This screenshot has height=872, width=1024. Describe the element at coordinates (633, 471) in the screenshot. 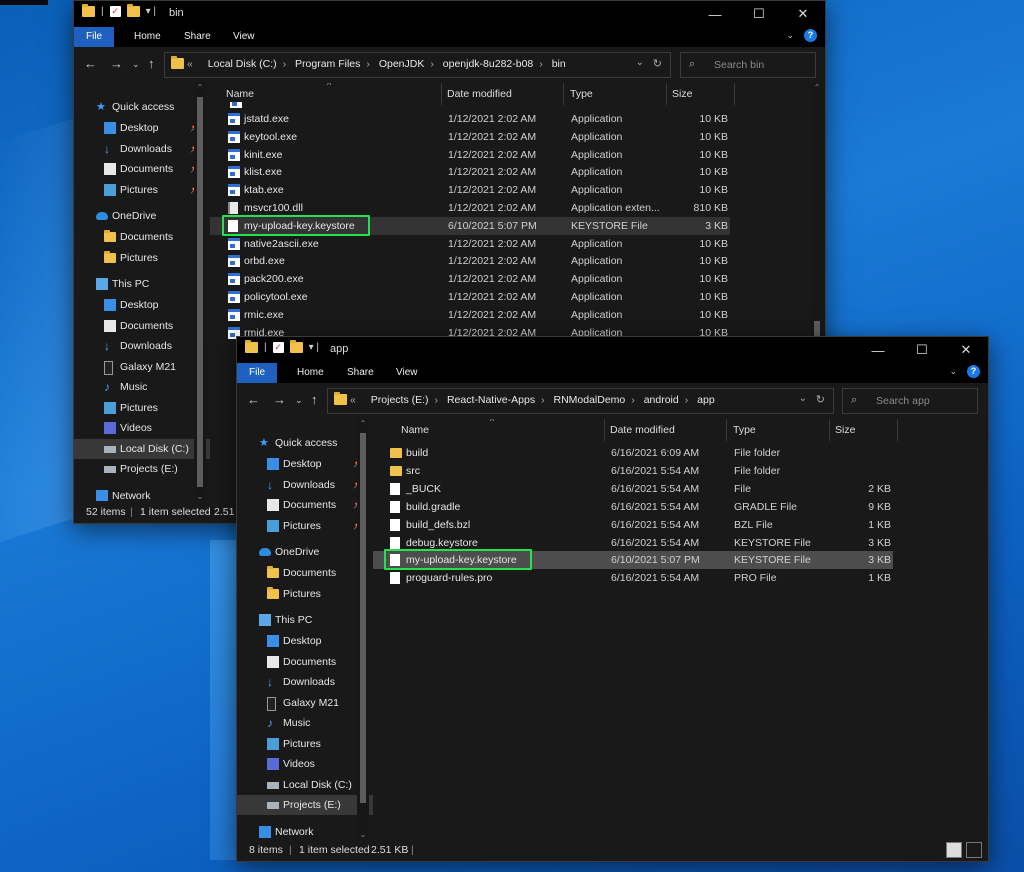

I see `file-row: src 6/16/2021 5:54 AM File folder` at that location.